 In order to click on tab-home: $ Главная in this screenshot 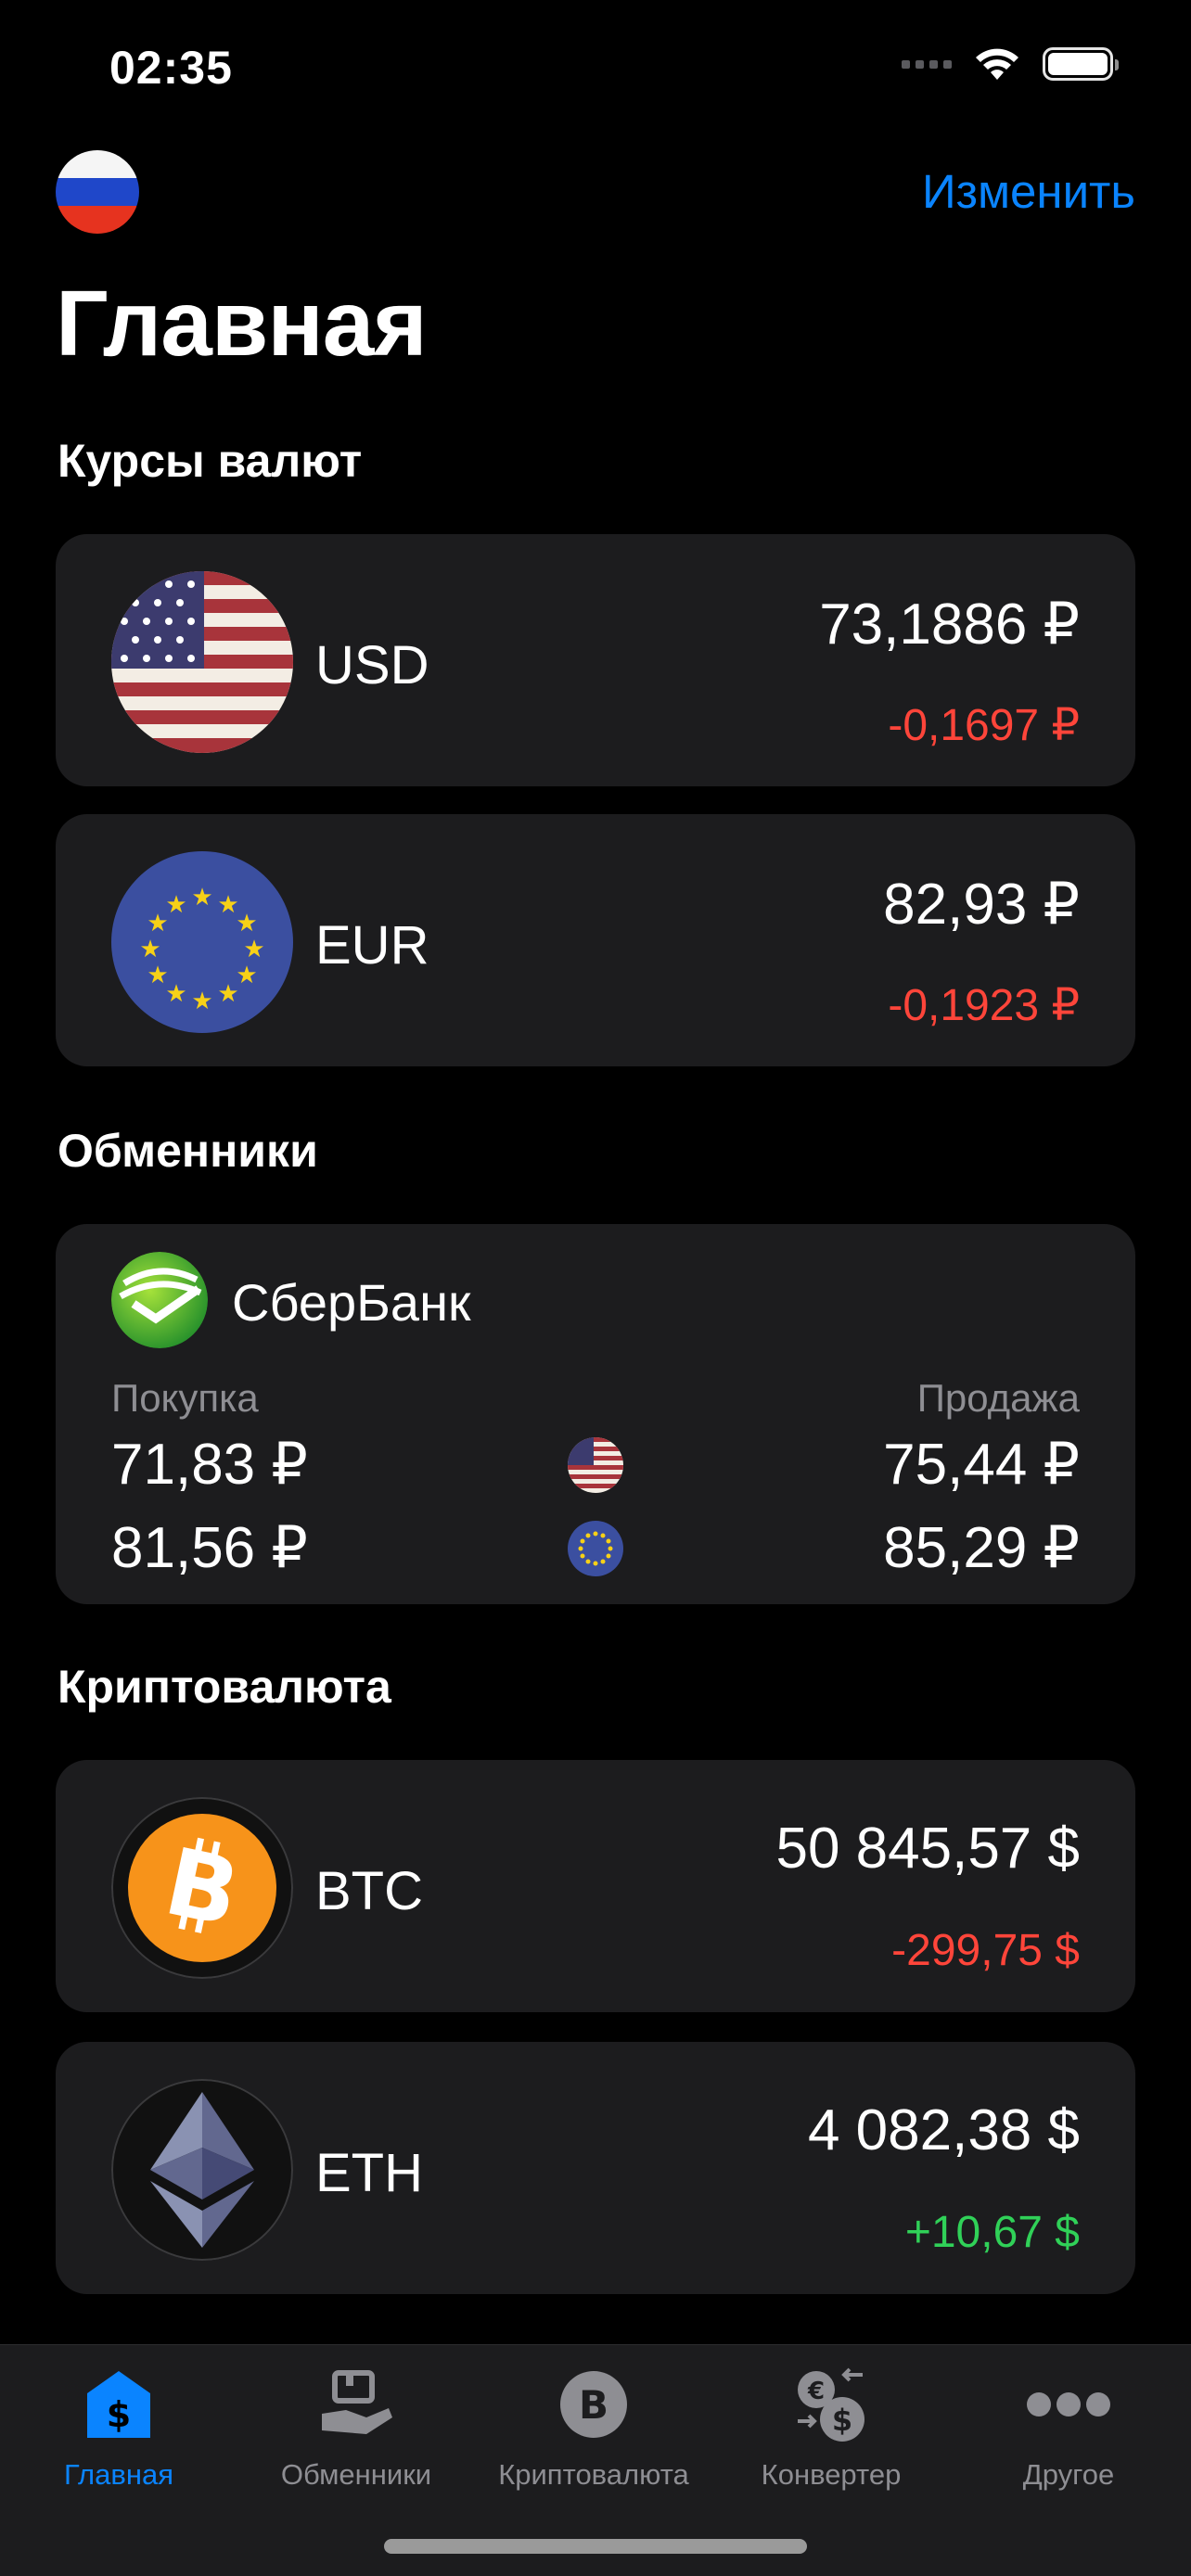, I will do `click(118, 2427)`.